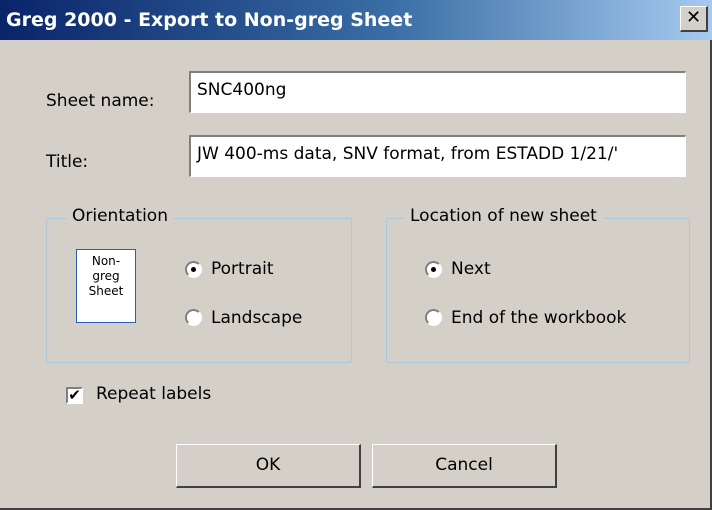 The image size is (712, 510). Describe the element at coordinates (120, 216) in the screenshot. I see `orientation-legend: Orientation` at that location.